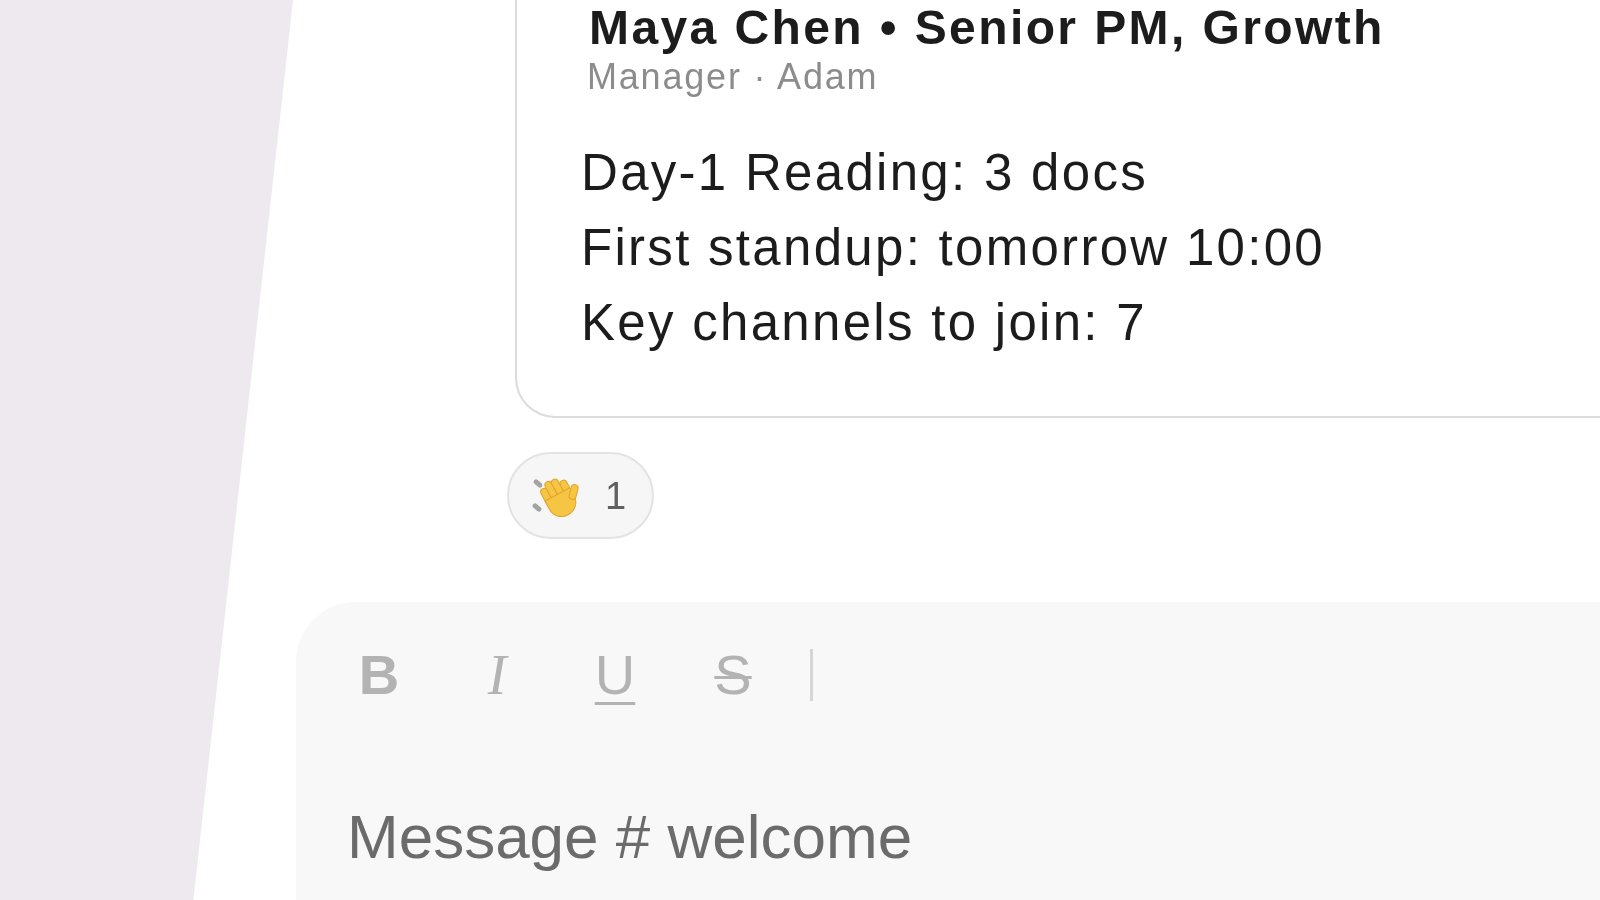 The height and width of the screenshot is (900, 1600). I want to click on bold-button: B, so click(379, 675).